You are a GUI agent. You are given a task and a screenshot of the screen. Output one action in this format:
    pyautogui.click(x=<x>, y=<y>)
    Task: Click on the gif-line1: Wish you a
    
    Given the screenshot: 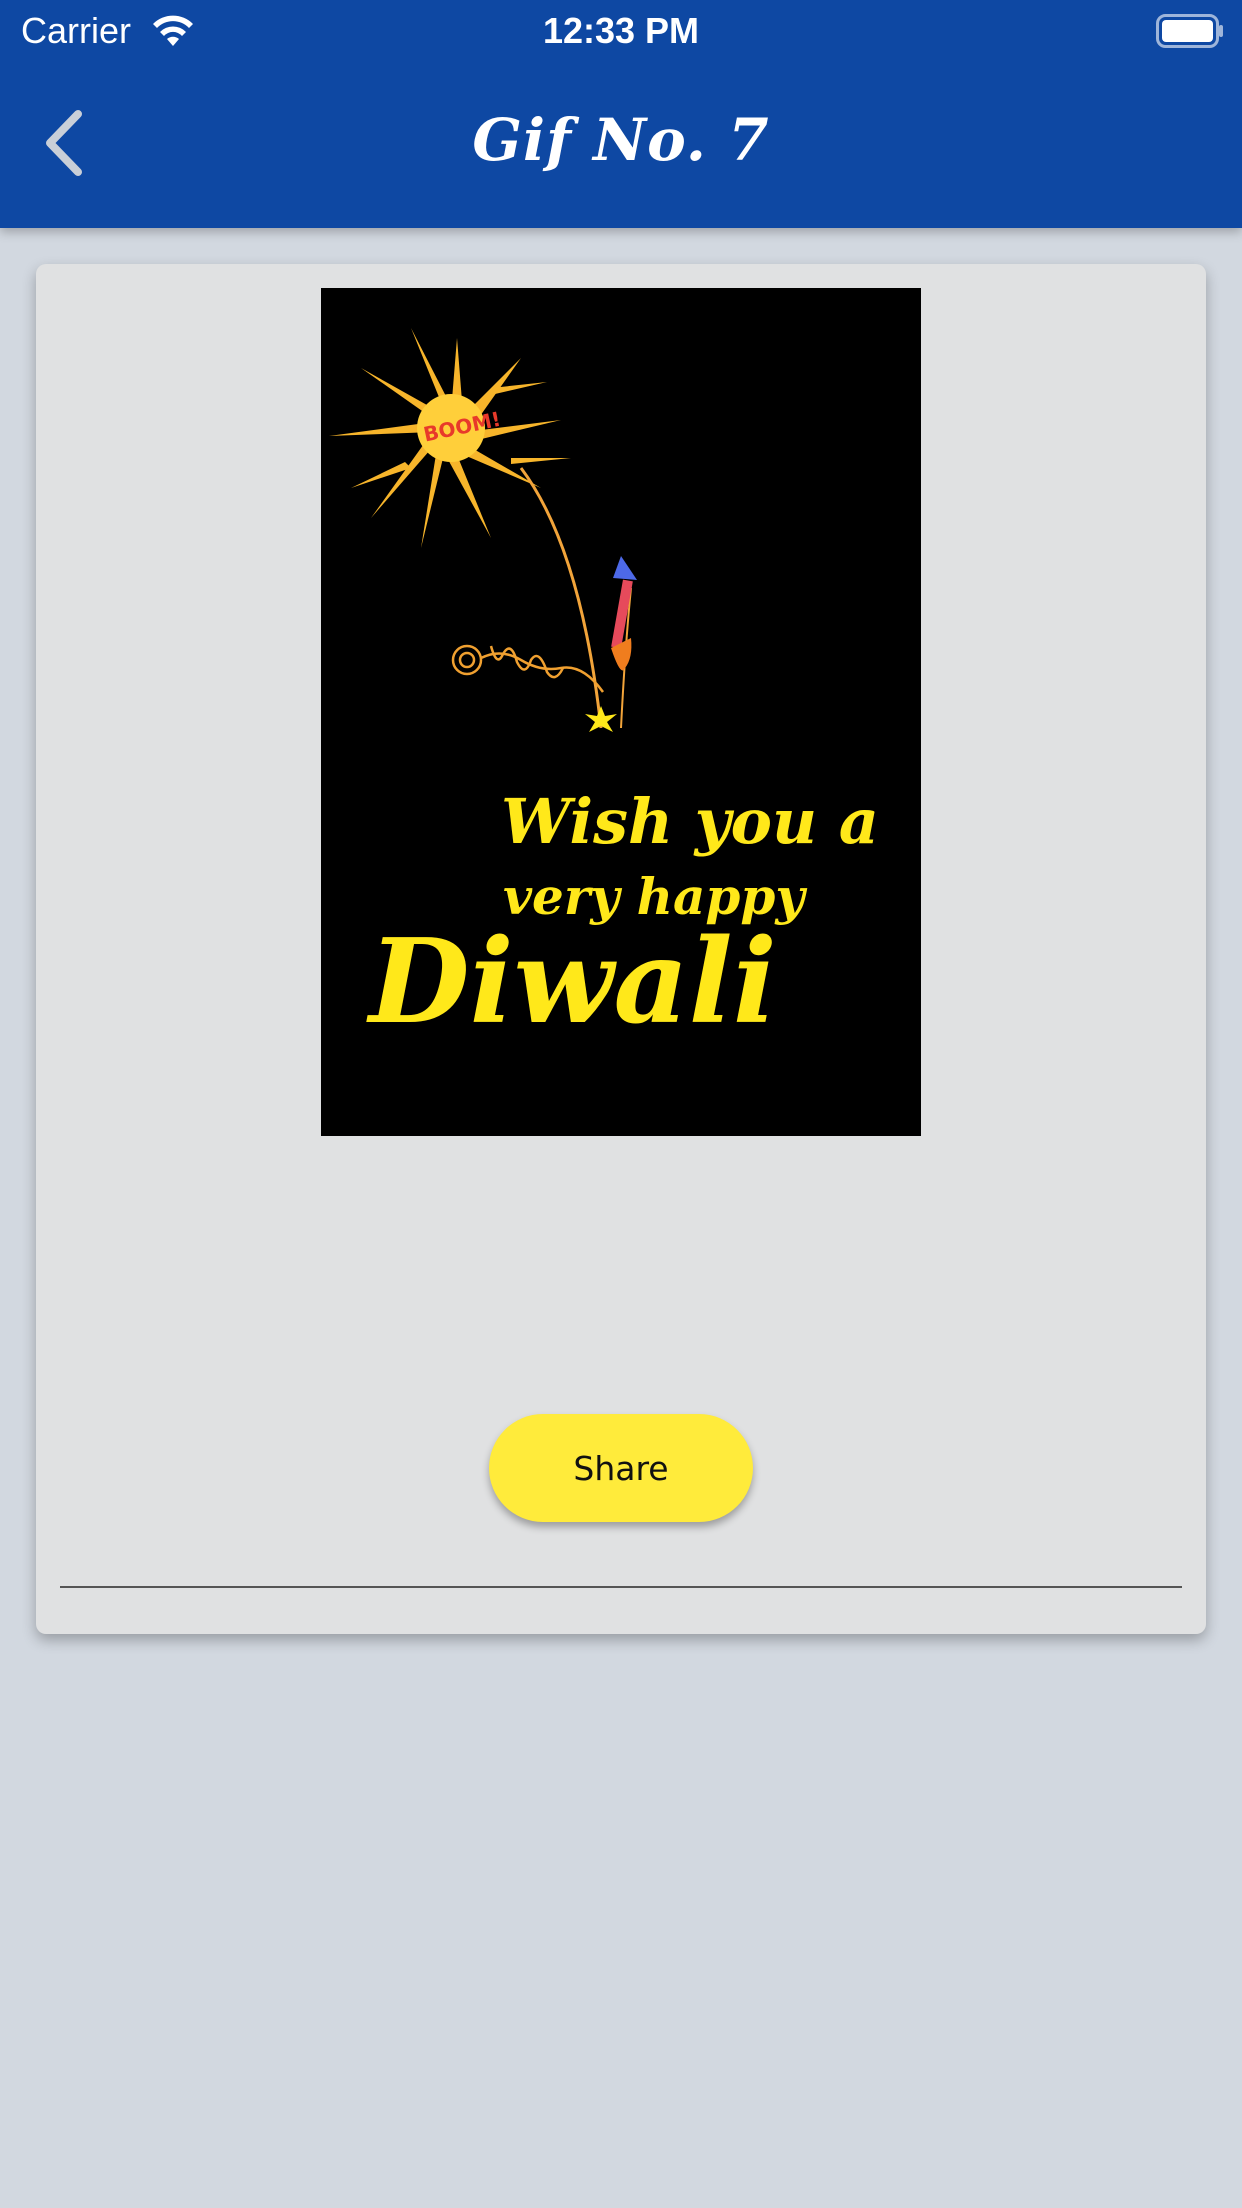 What is the action you would take?
    pyautogui.click(x=690, y=821)
    